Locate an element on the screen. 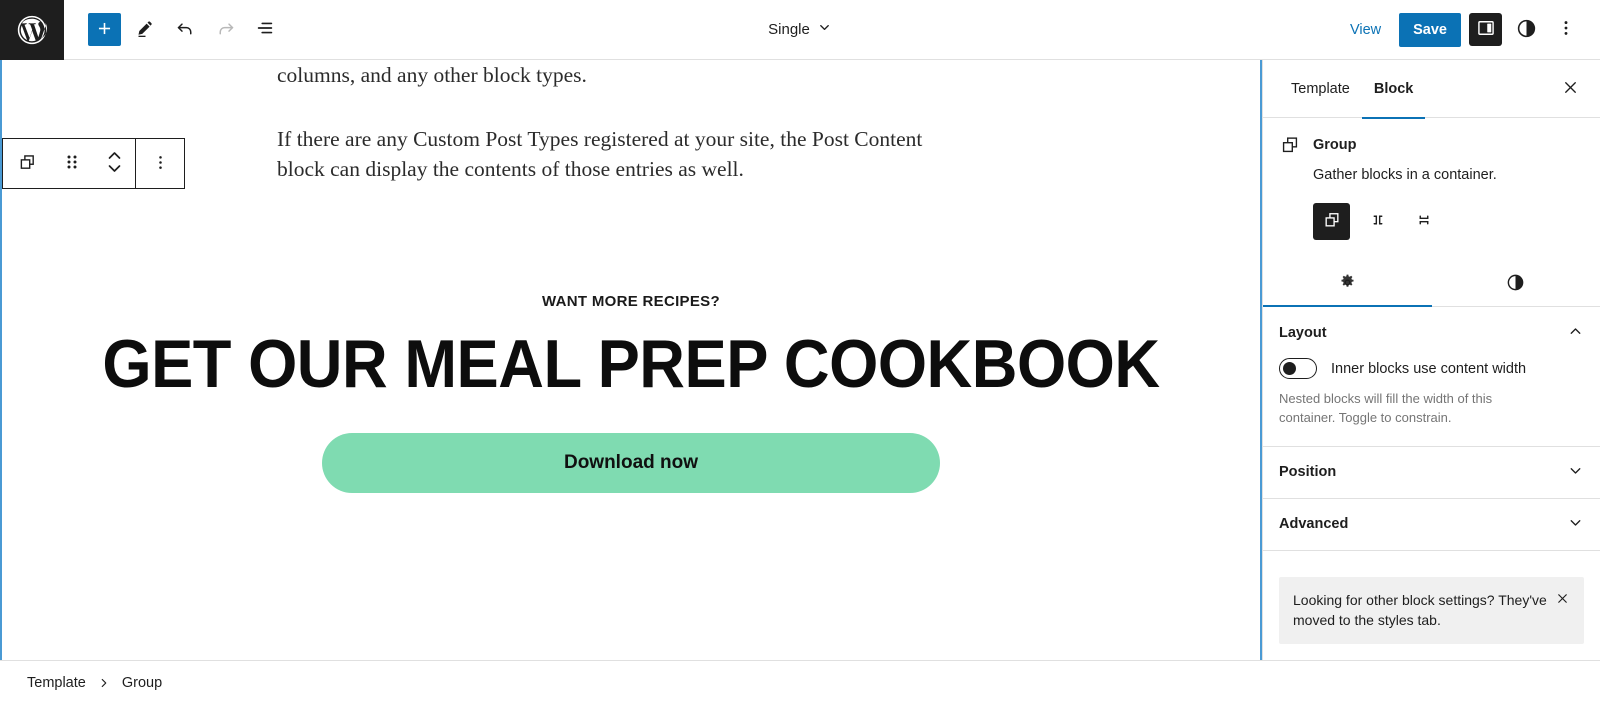 Image resolution: width=1600 pixels, height=704 pixels. undo-button is located at coordinates (185, 30).